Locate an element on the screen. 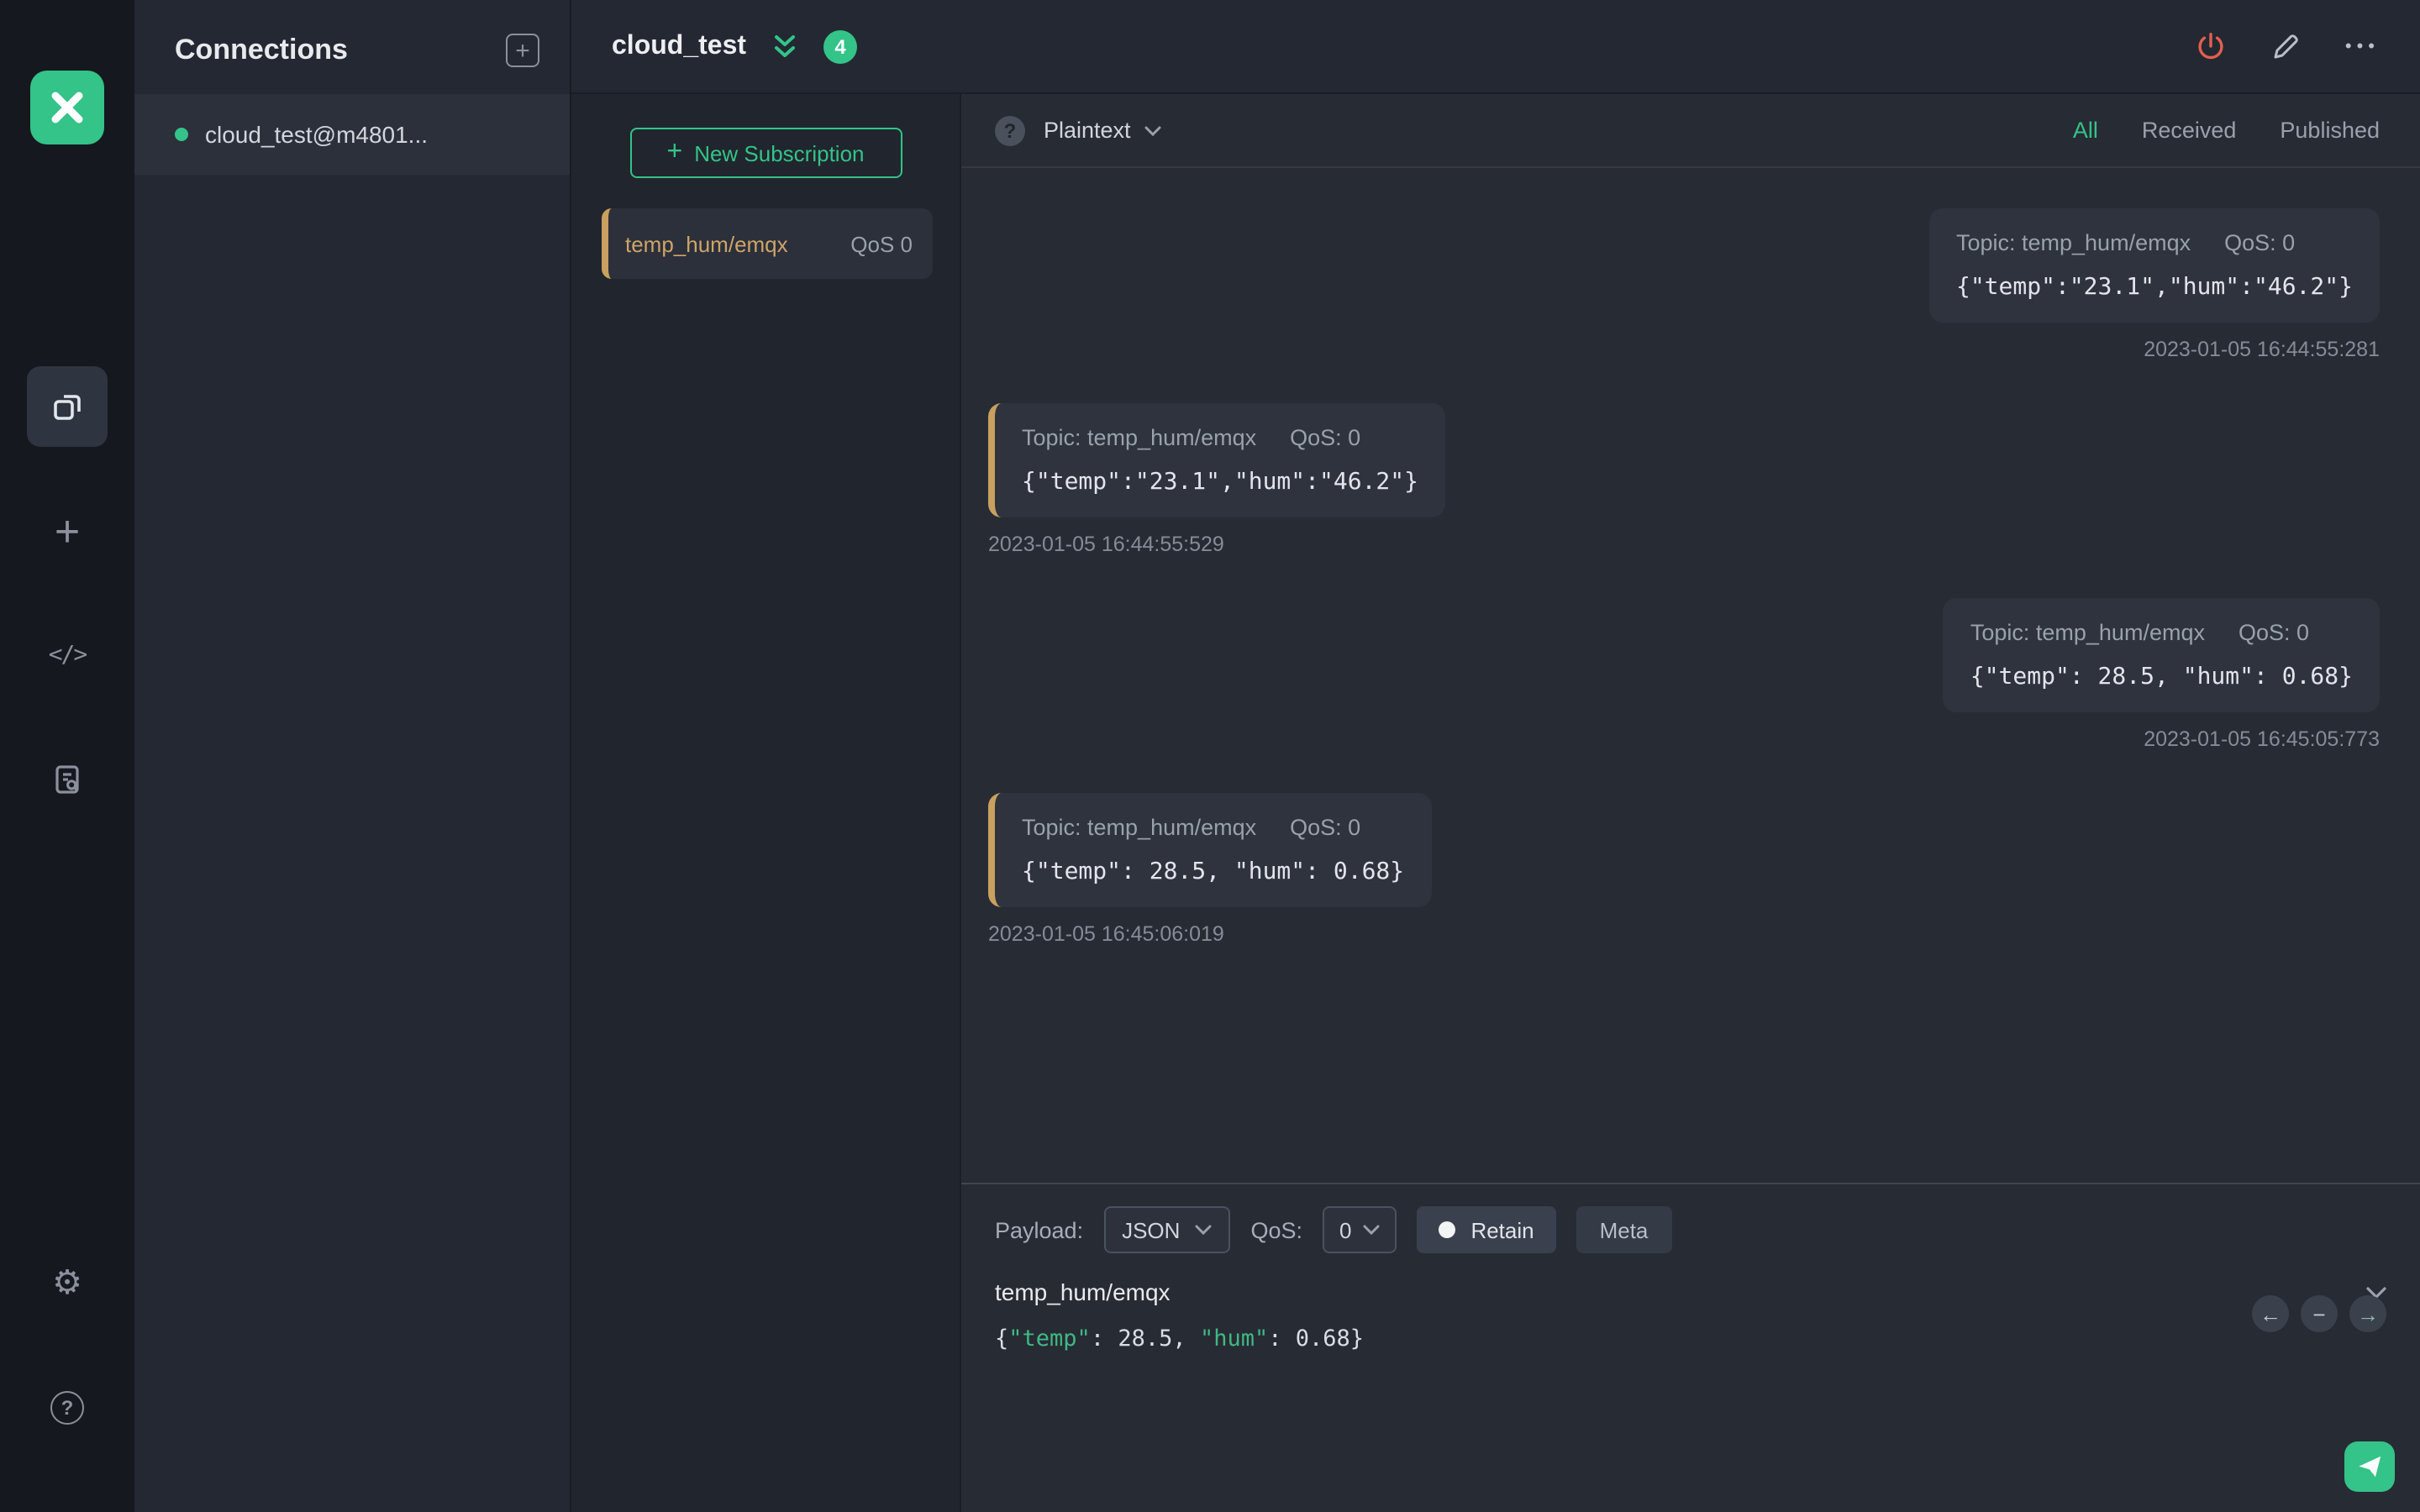 This screenshot has width=2420, height=1512. chevron-down-icon is located at coordinates (1372, 1230).